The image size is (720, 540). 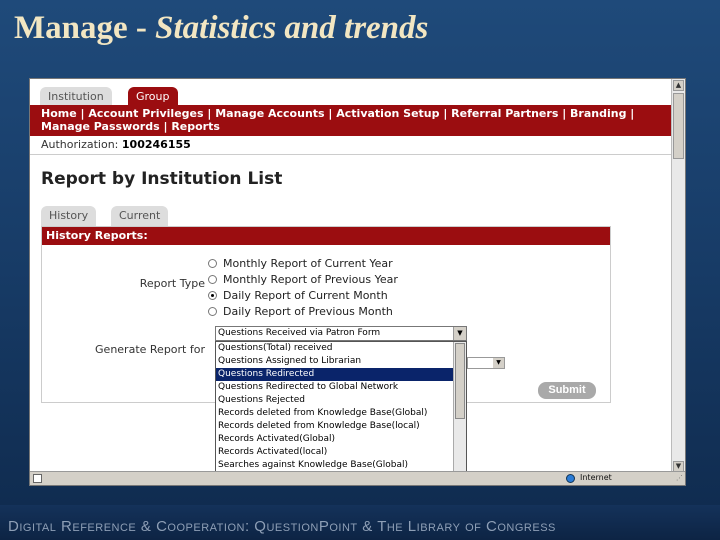 I want to click on globe-icon, so click(x=570, y=478).